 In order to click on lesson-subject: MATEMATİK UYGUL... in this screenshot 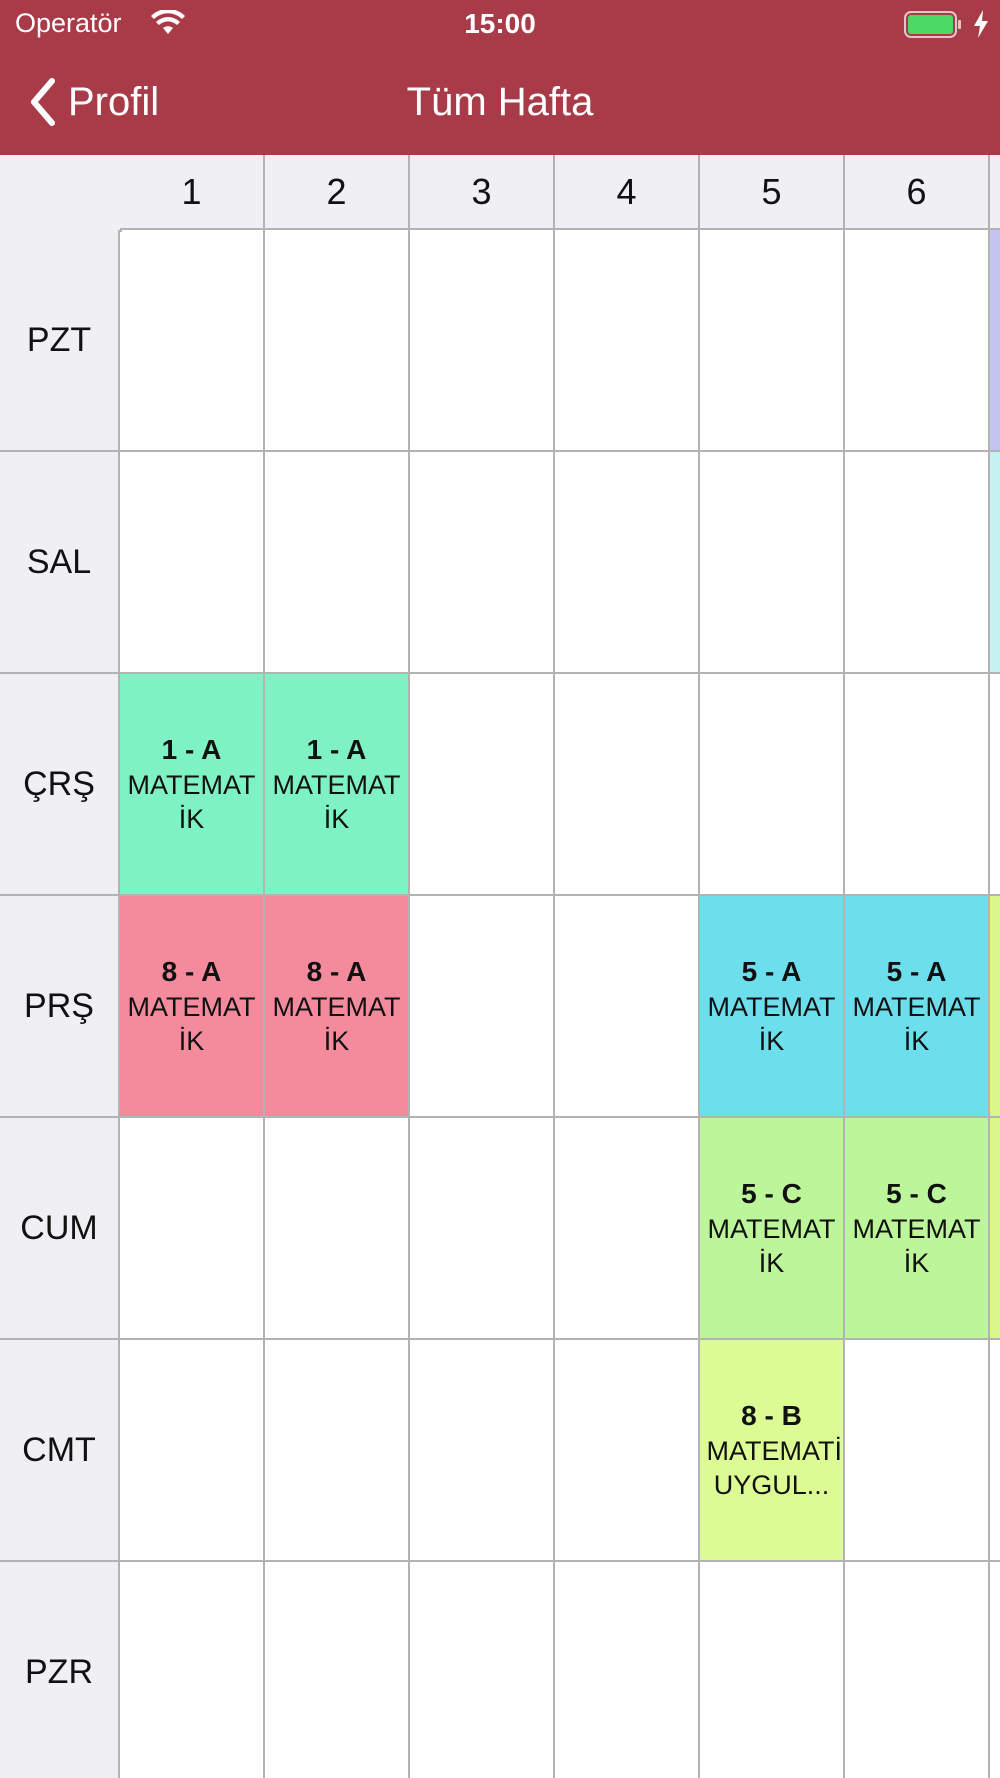, I will do `click(775, 1468)`.